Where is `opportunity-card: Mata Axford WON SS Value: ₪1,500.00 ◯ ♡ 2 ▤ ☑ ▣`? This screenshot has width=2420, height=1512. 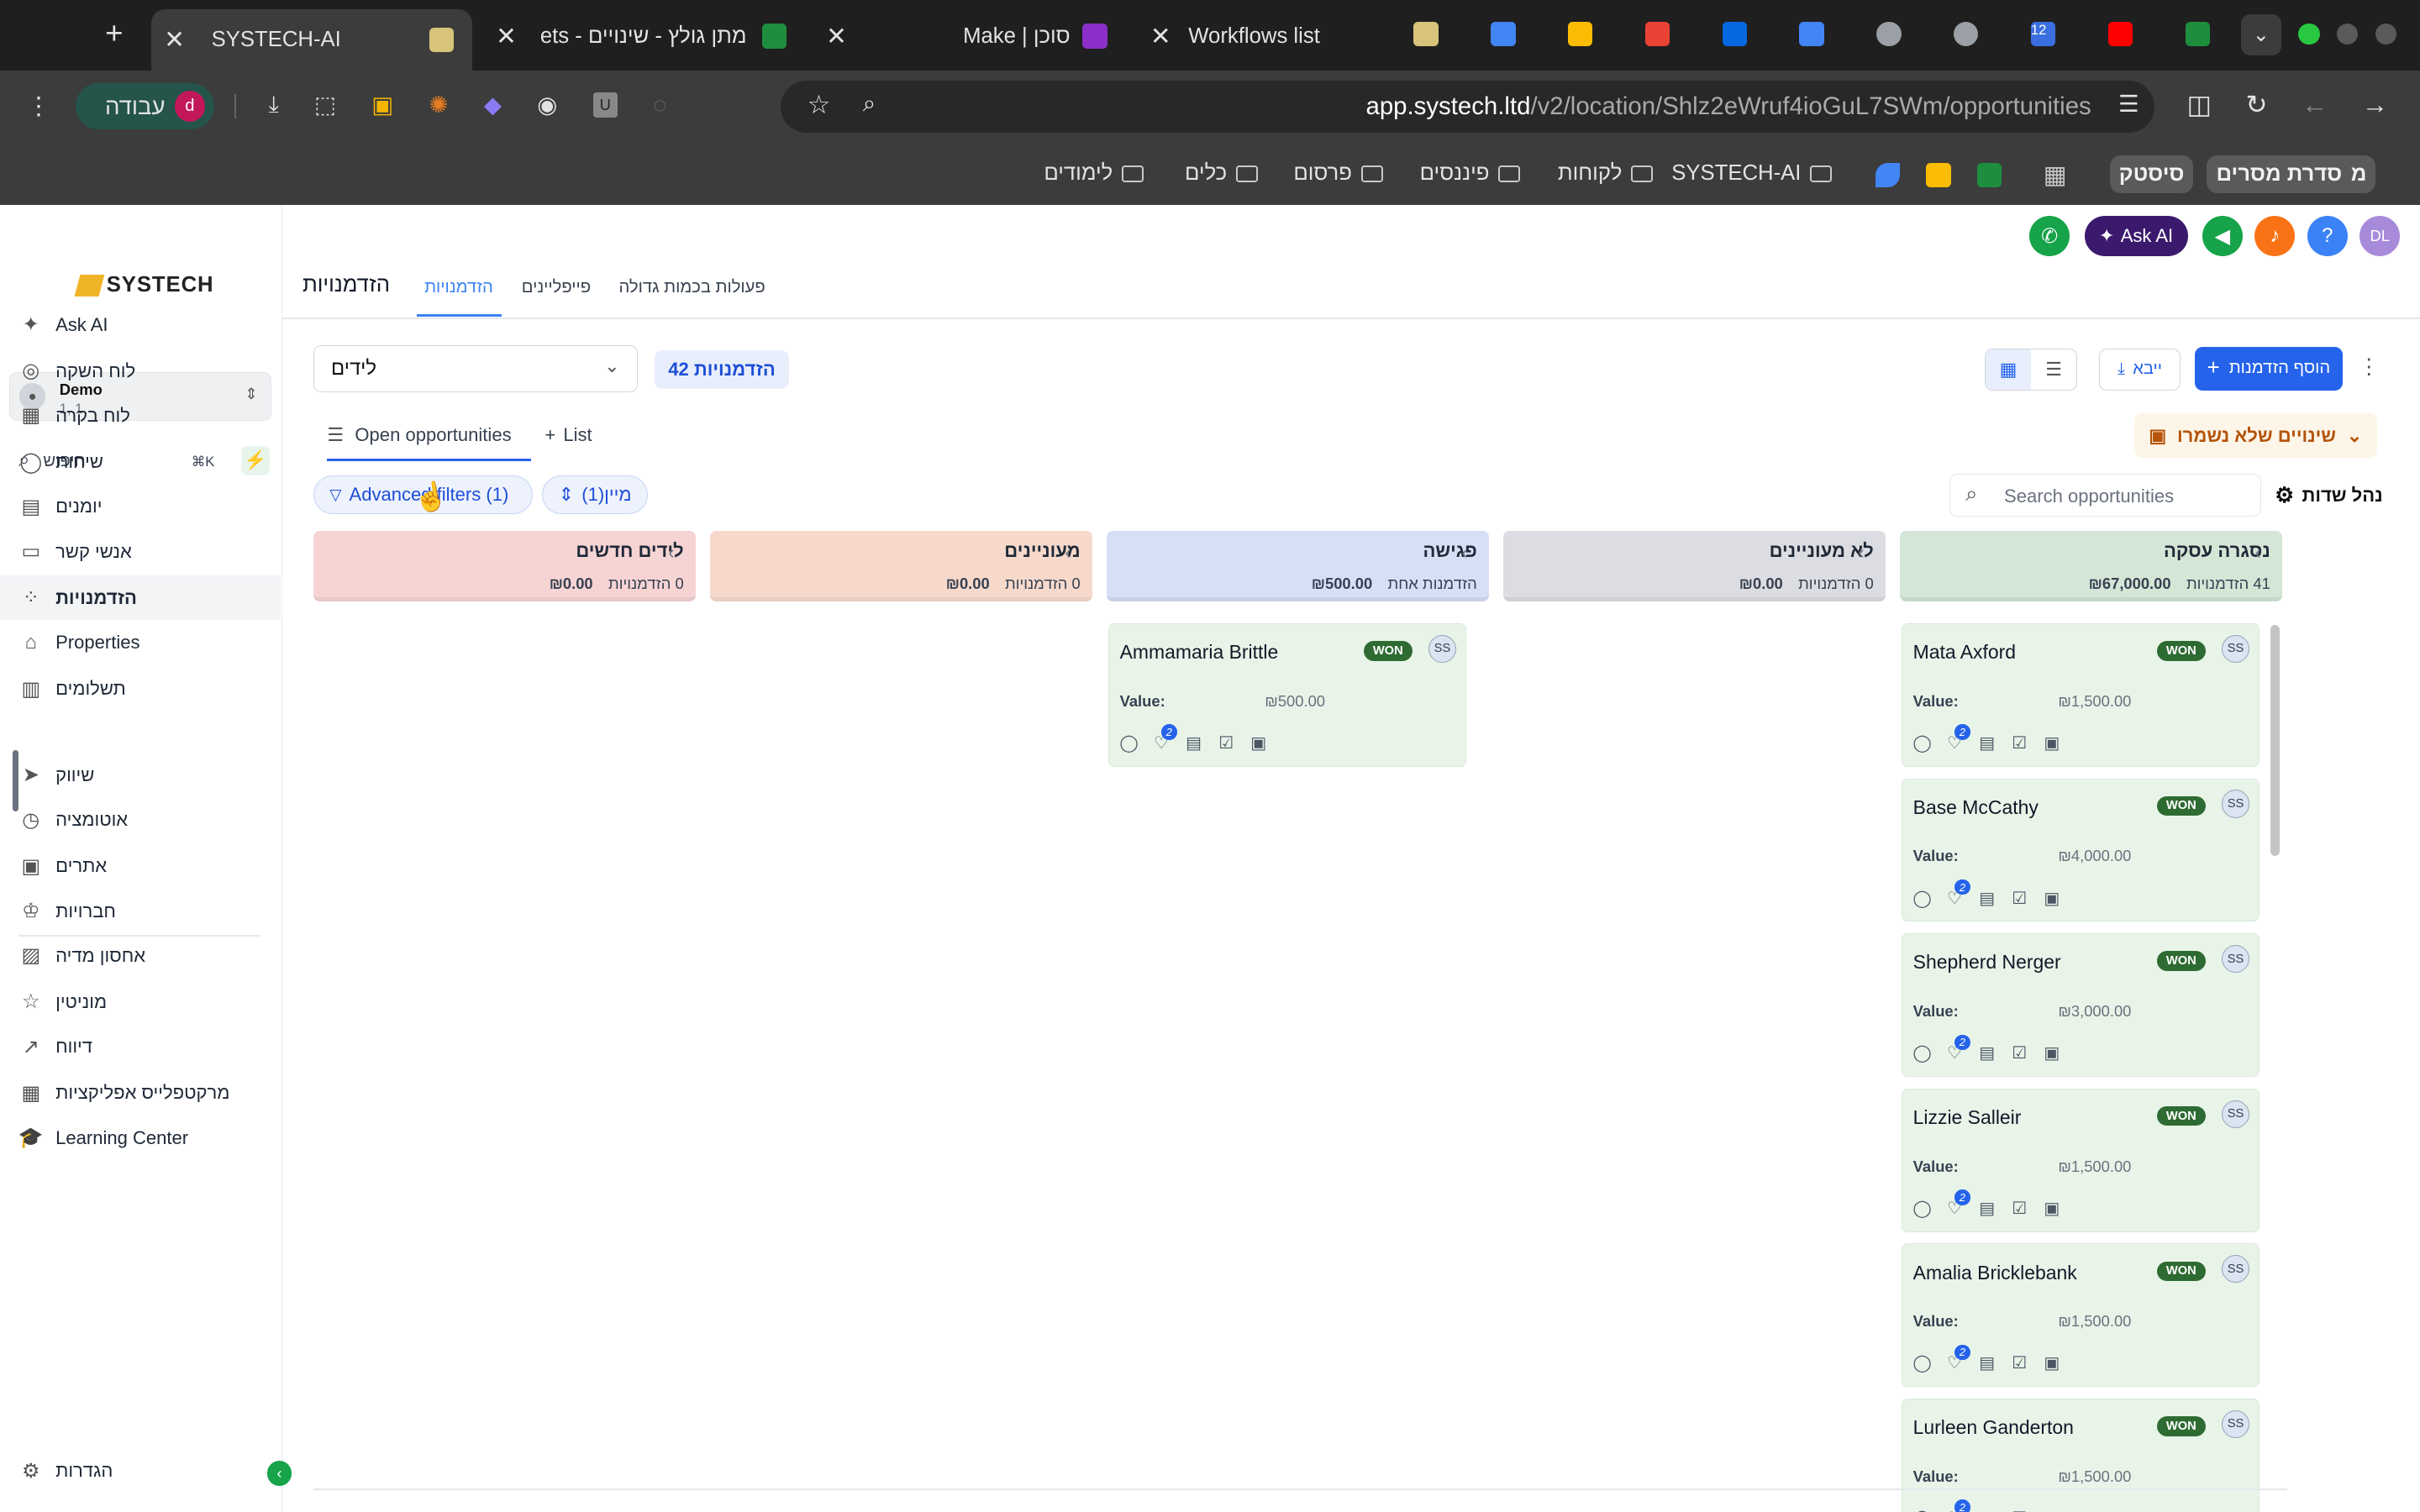 opportunity-card: Mata Axford WON SS Value: ₪1,500.00 ◯ ♡ 2 ▤ ☑ ▣ is located at coordinates (2081, 695).